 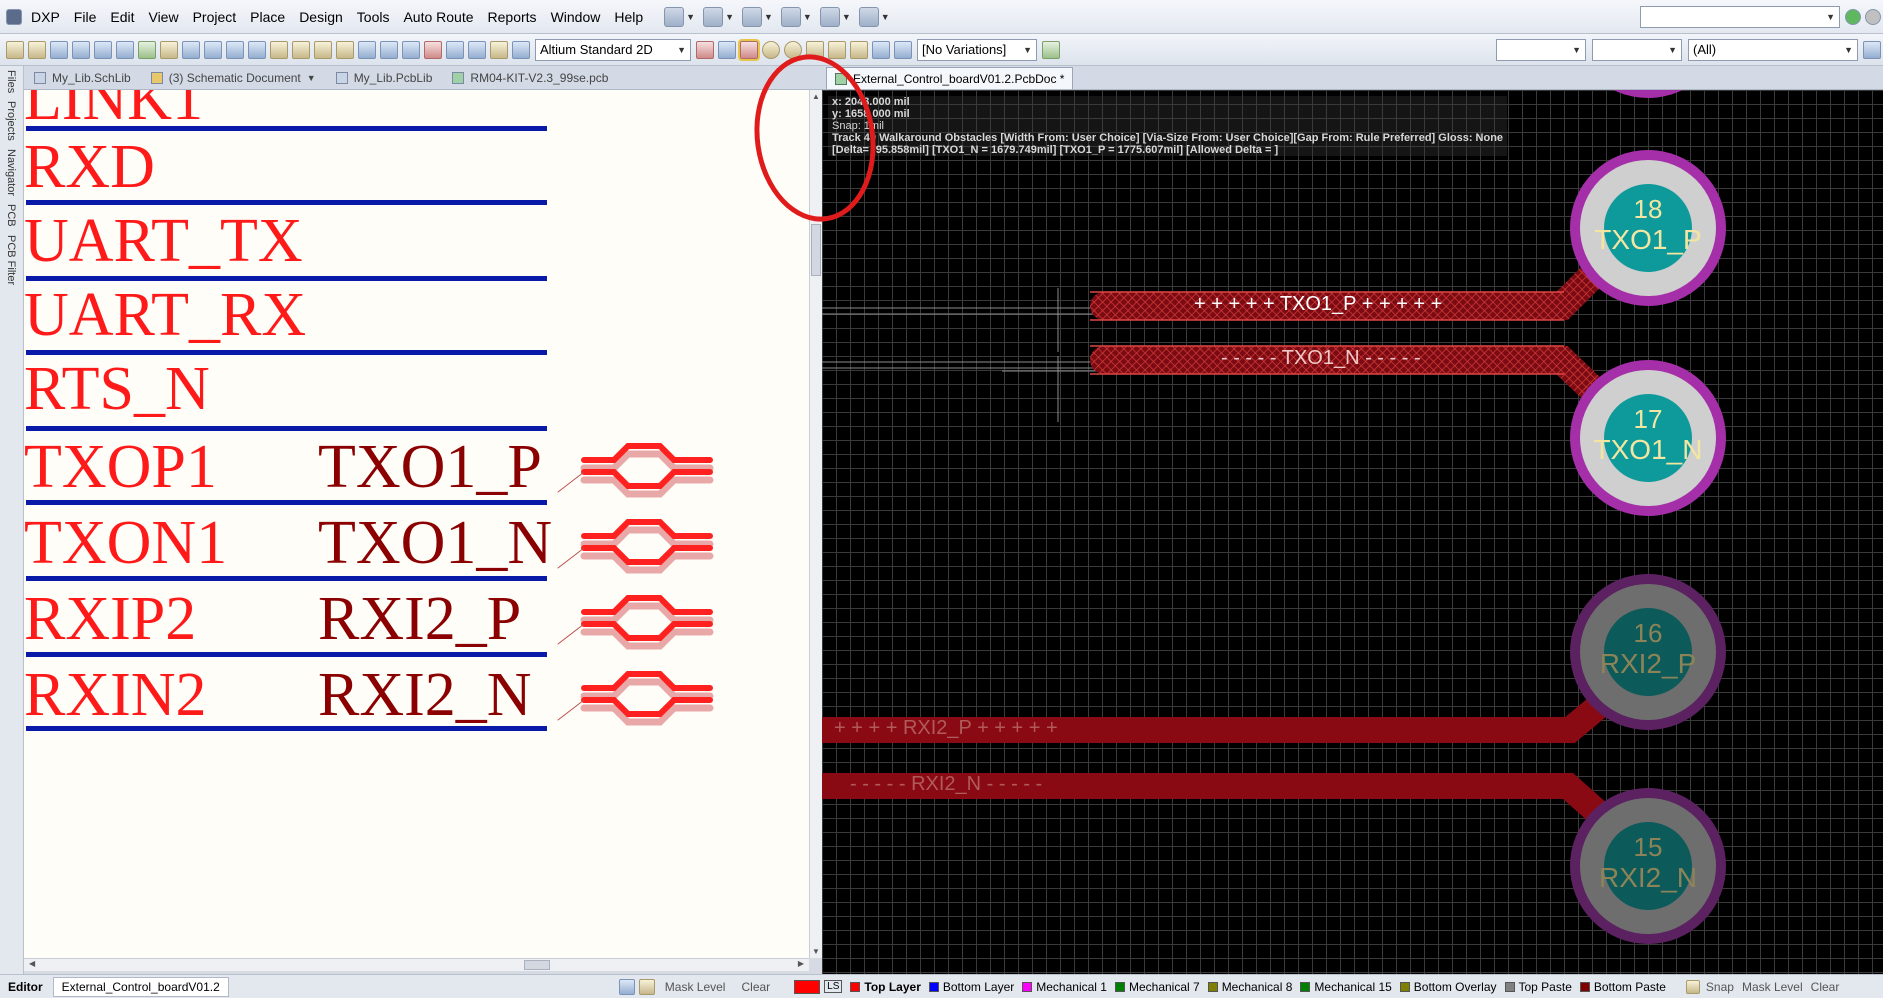 What do you see at coordinates (323, 49) in the screenshot?
I see `paste-icon` at bounding box center [323, 49].